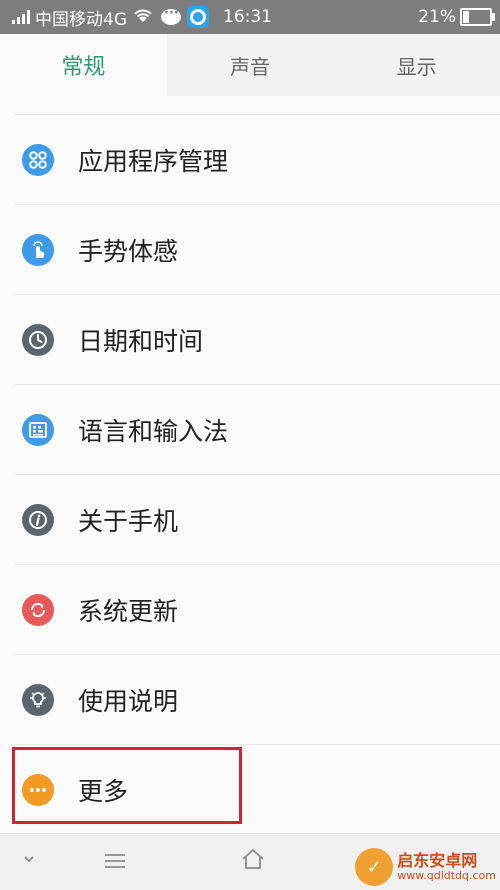 The width and height of the screenshot is (500, 890). What do you see at coordinates (253, 859) in the screenshot?
I see `home-icon` at bounding box center [253, 859].